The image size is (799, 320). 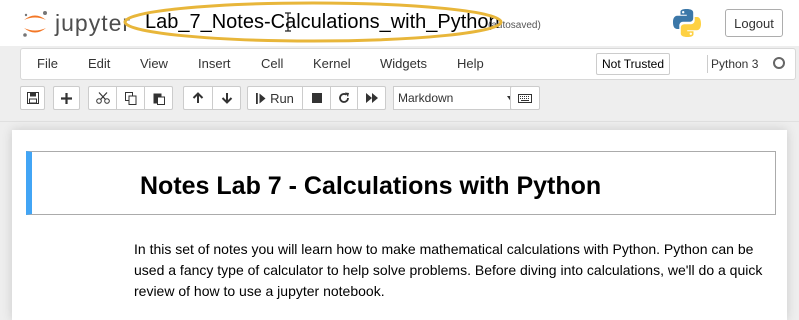 I want to click on toolbar-group-move, so click(x=212, y=98).